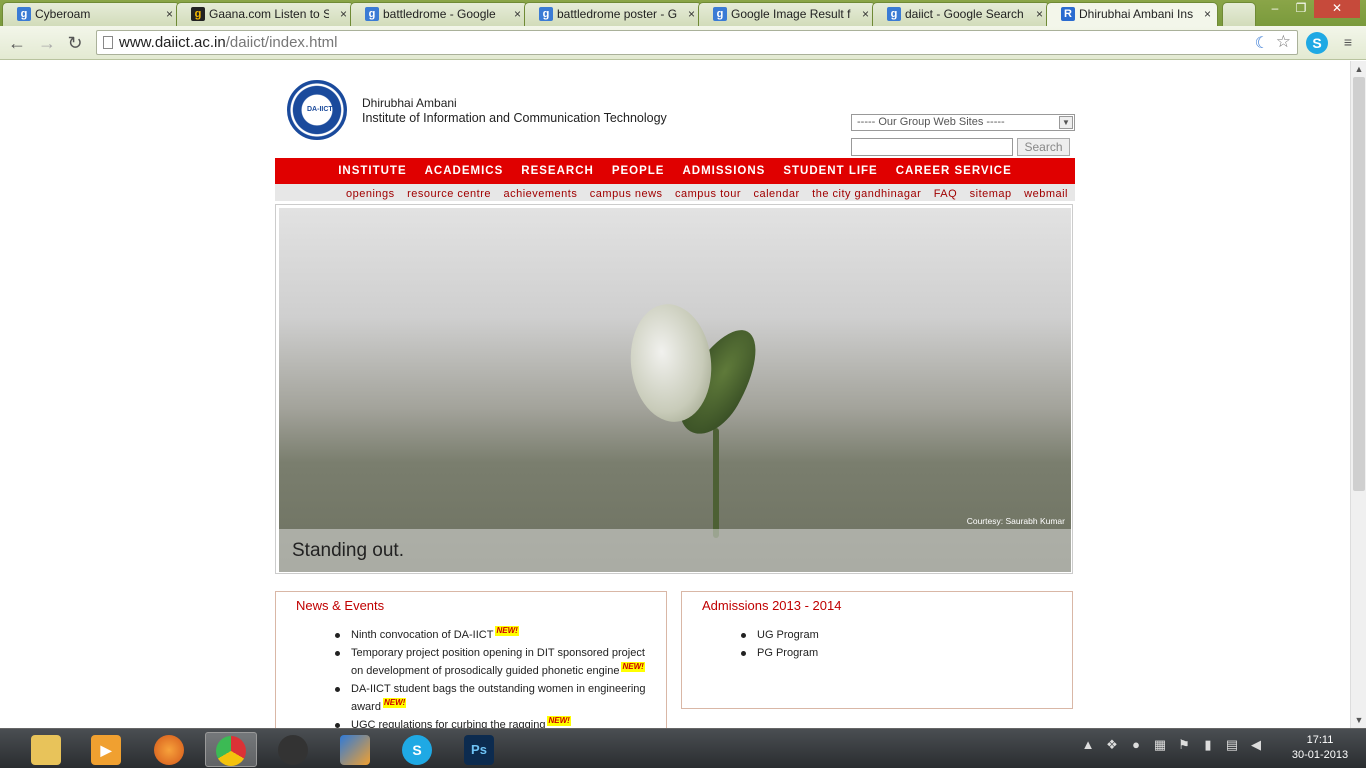 The image size is (1366, 768). What do you see at coordinates (946, 194) in the screenshot?
I see `subnav-faq: FAQ` at bounding box center [946, 194].